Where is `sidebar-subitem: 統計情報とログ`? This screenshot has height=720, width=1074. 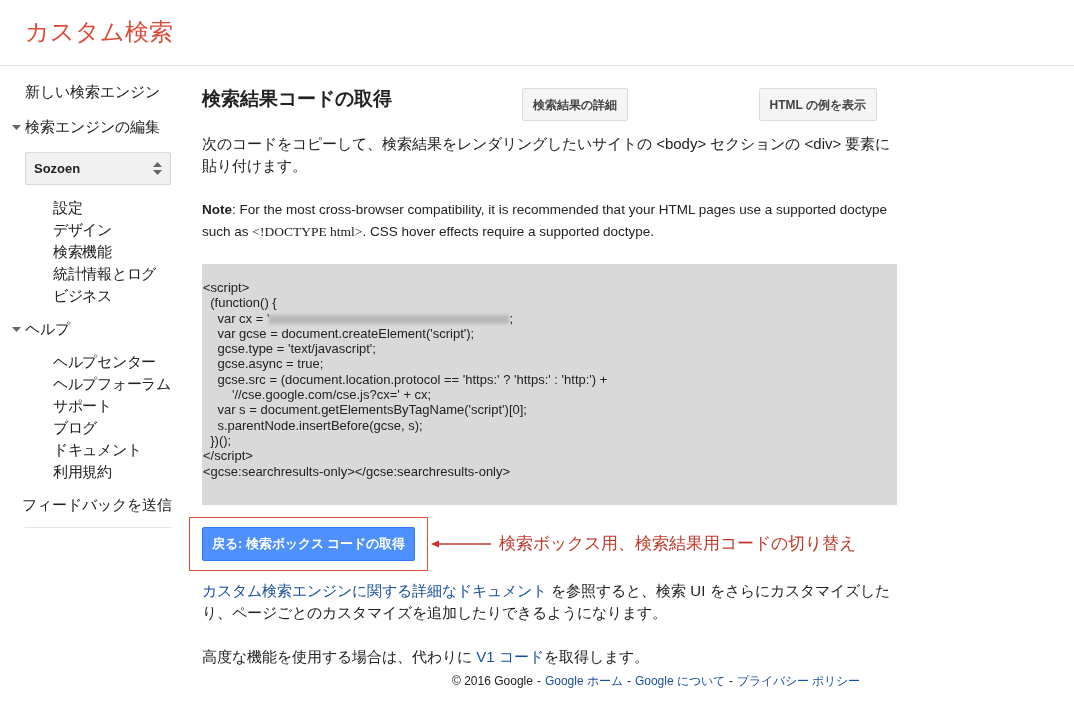 sidebar-subitem: 統計情報とログ is located at coordinates (90, 274).